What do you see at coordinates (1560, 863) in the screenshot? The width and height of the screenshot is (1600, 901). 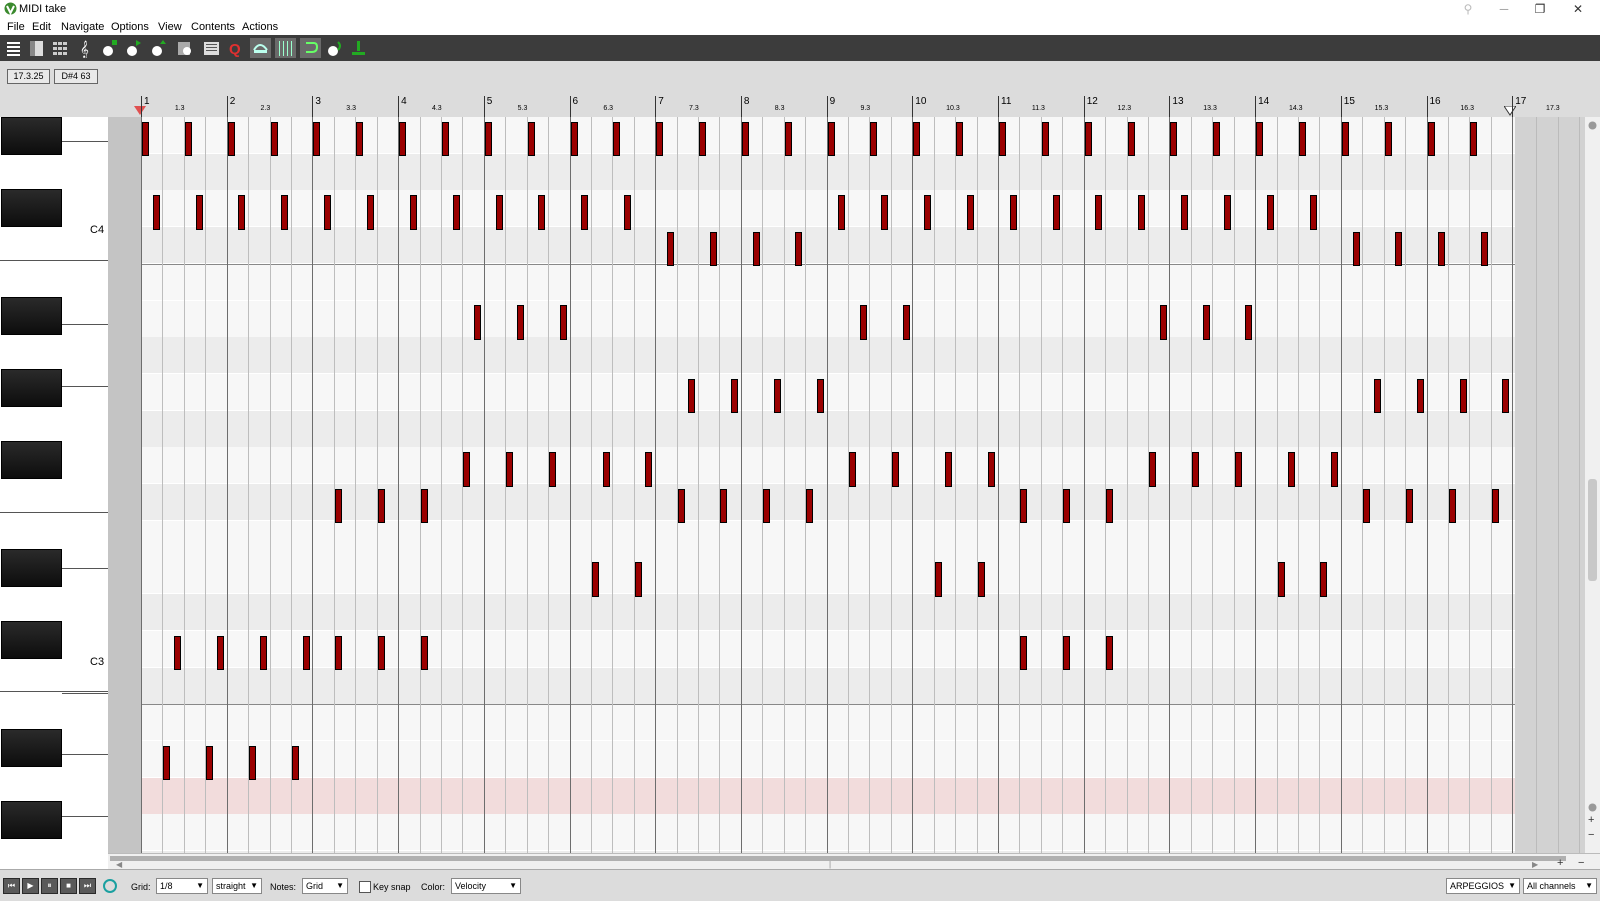 I see `horizontal-zoom-in-icon: +` at bounding box center [1560, 863].